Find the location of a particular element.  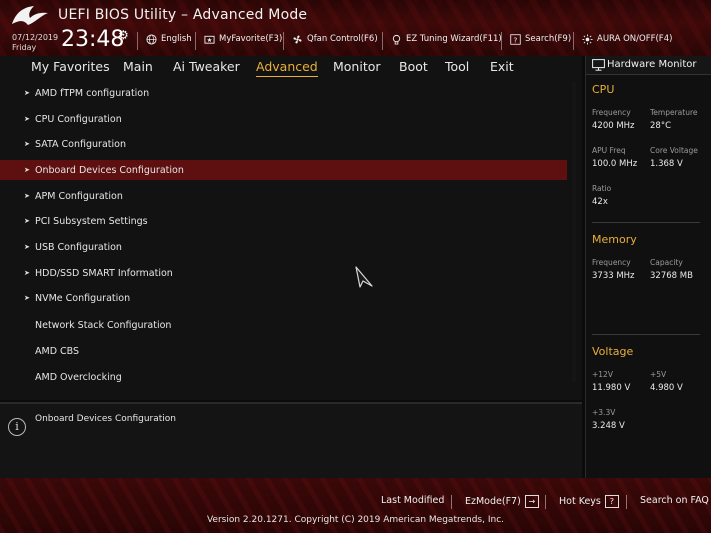

menu-item-cpu-configuration: ➤ CPU Configuration is located at coordinates (283, 119).